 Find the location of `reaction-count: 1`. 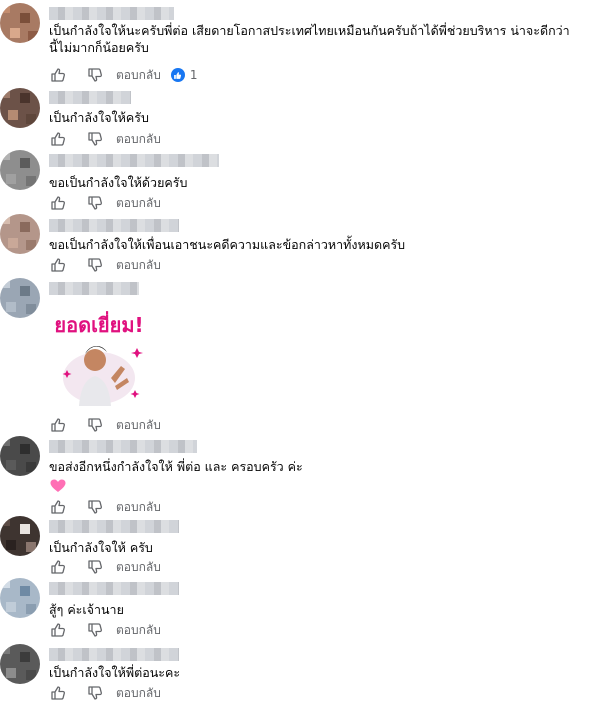

reaction-count: 1 is located at coordinates (193, 75).